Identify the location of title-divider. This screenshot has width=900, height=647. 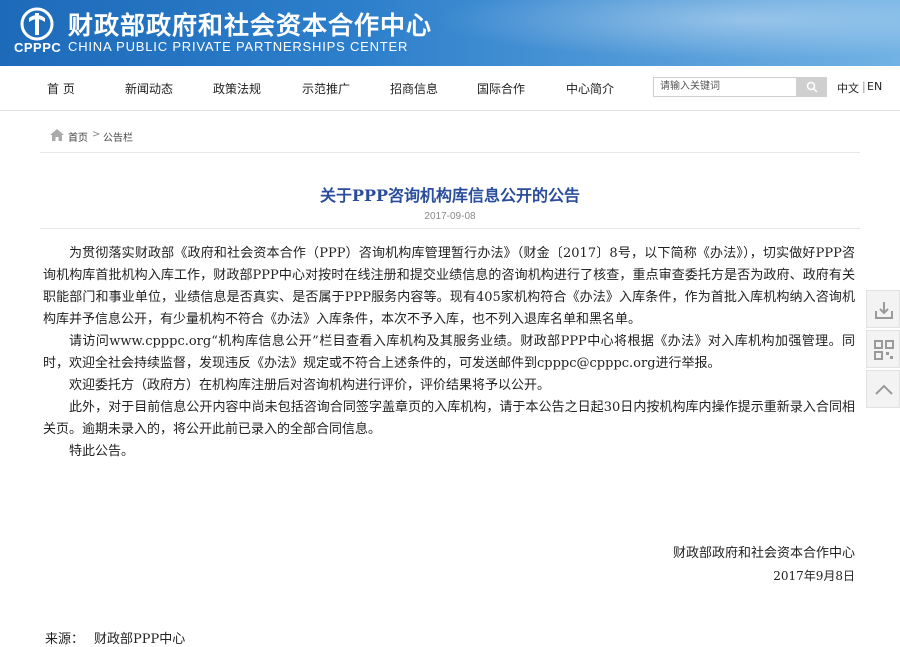
(450, 228).